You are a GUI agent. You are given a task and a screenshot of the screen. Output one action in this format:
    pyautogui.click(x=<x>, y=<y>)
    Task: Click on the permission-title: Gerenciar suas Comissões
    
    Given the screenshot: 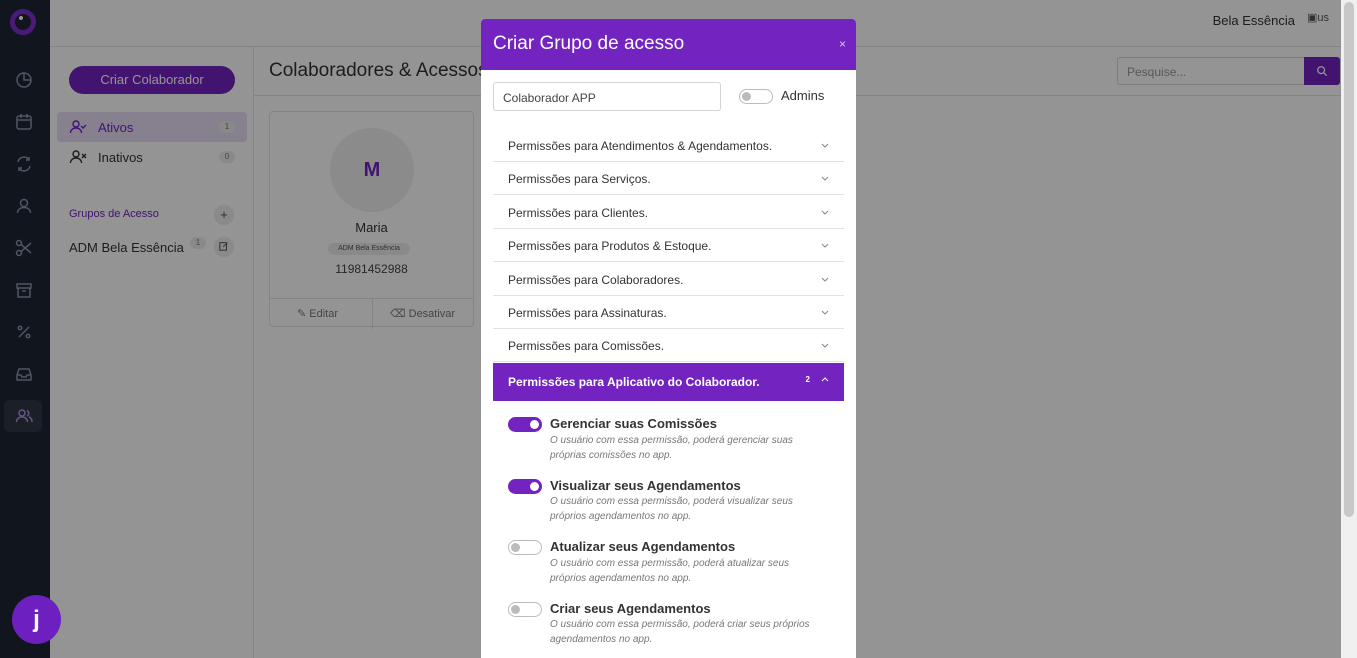 What is the action you would take?
    pyautogui.click(x=633, y=423)
    